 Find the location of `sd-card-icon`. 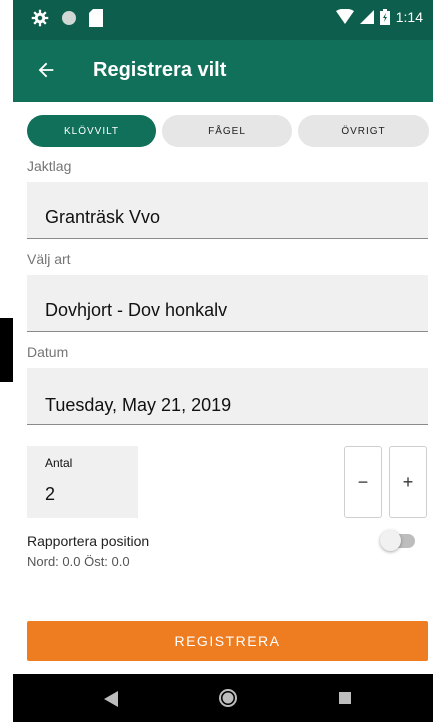

sd-card-icon is located at coordinates (96, 18).